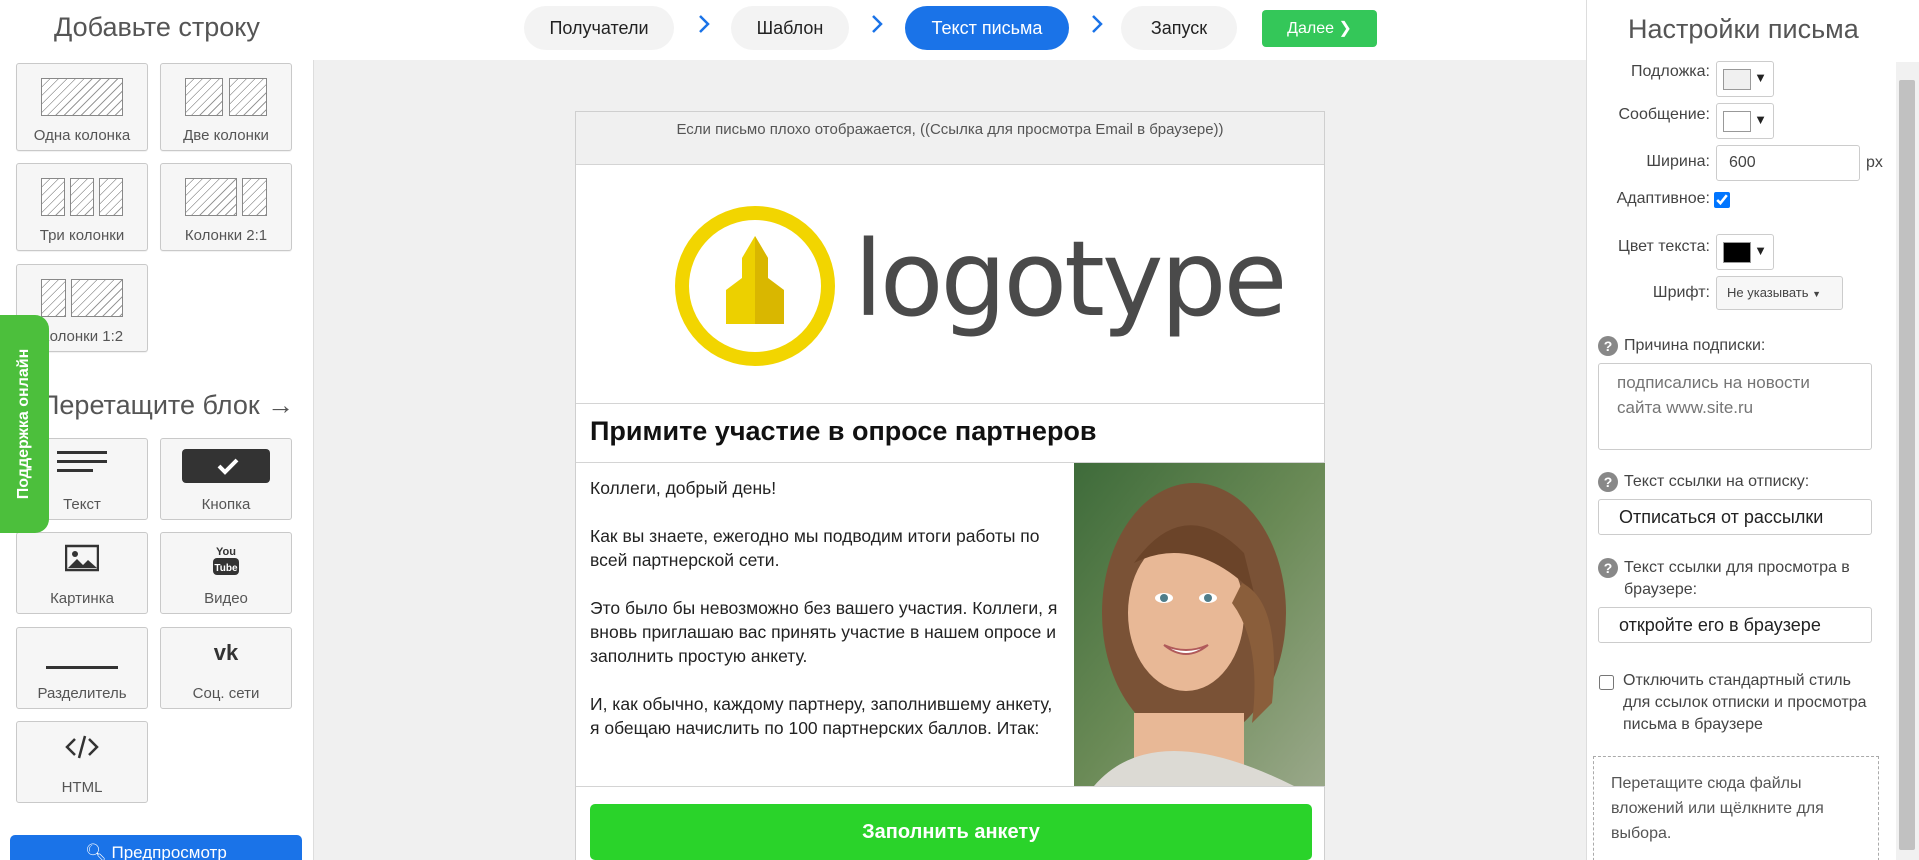 The image size is (1919, 860). I want to click on button-check-icon, so click(226, 468).